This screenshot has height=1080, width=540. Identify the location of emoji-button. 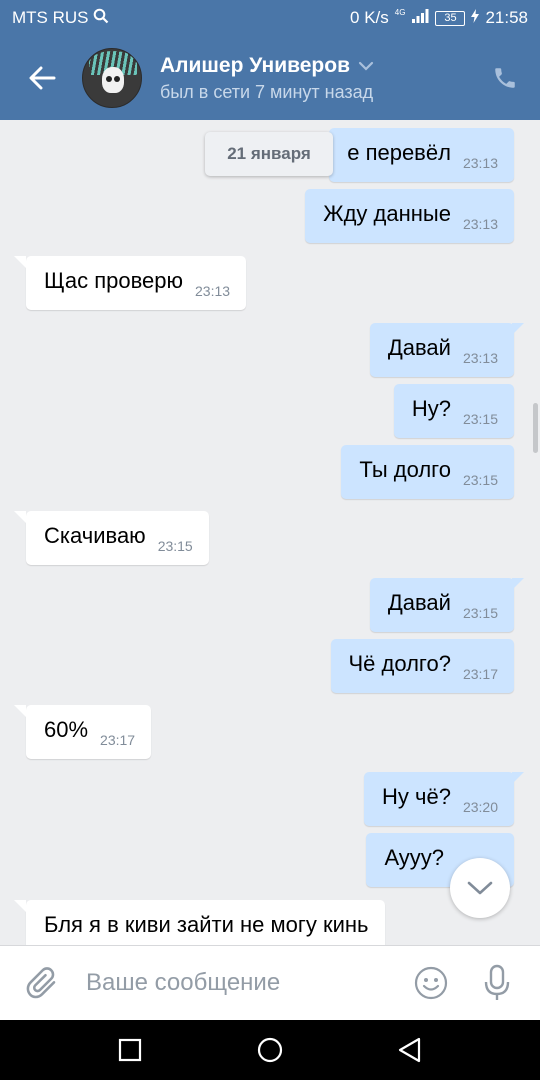
(431, 983).